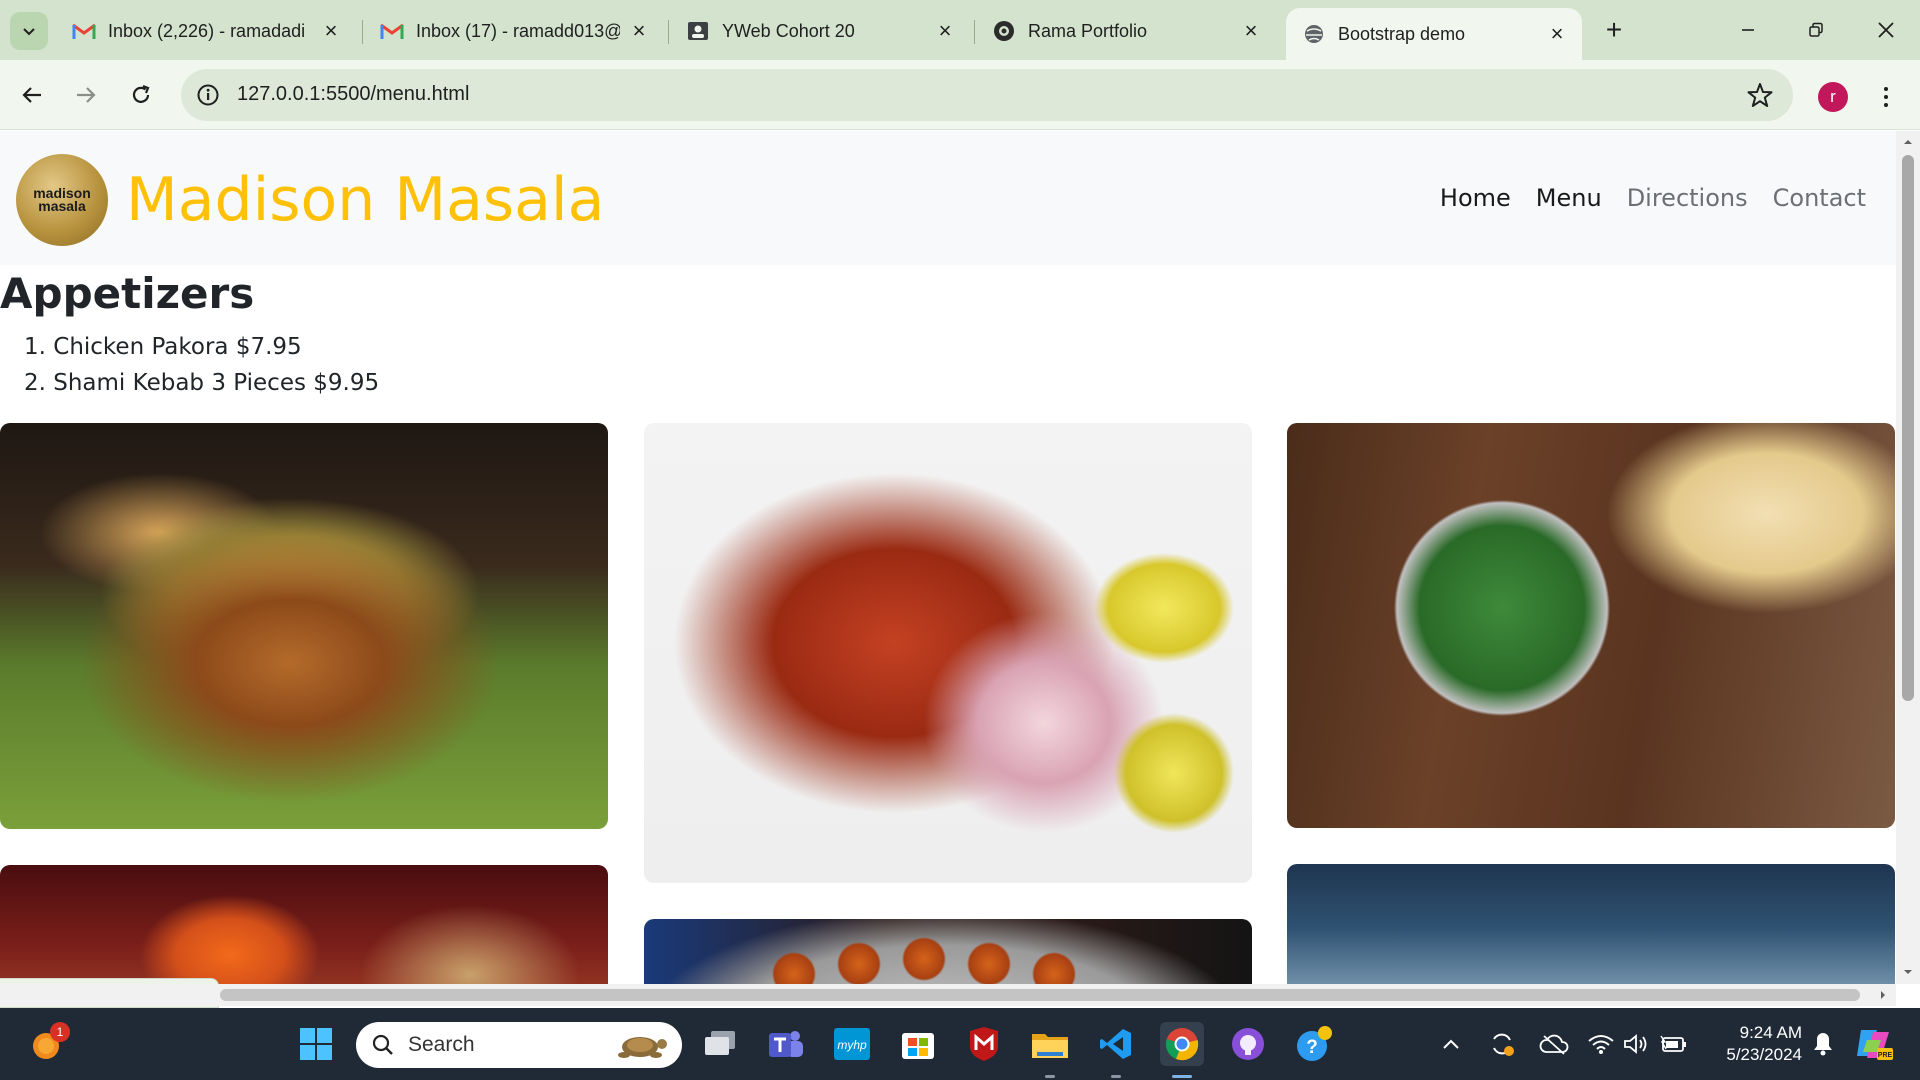 The width and height of the screenshot is (1920, 1080). What do you see at coordinates (519, 1045) in the screenshot?
I see `taskbar-search: Search` at bounding box center [519, 1045].